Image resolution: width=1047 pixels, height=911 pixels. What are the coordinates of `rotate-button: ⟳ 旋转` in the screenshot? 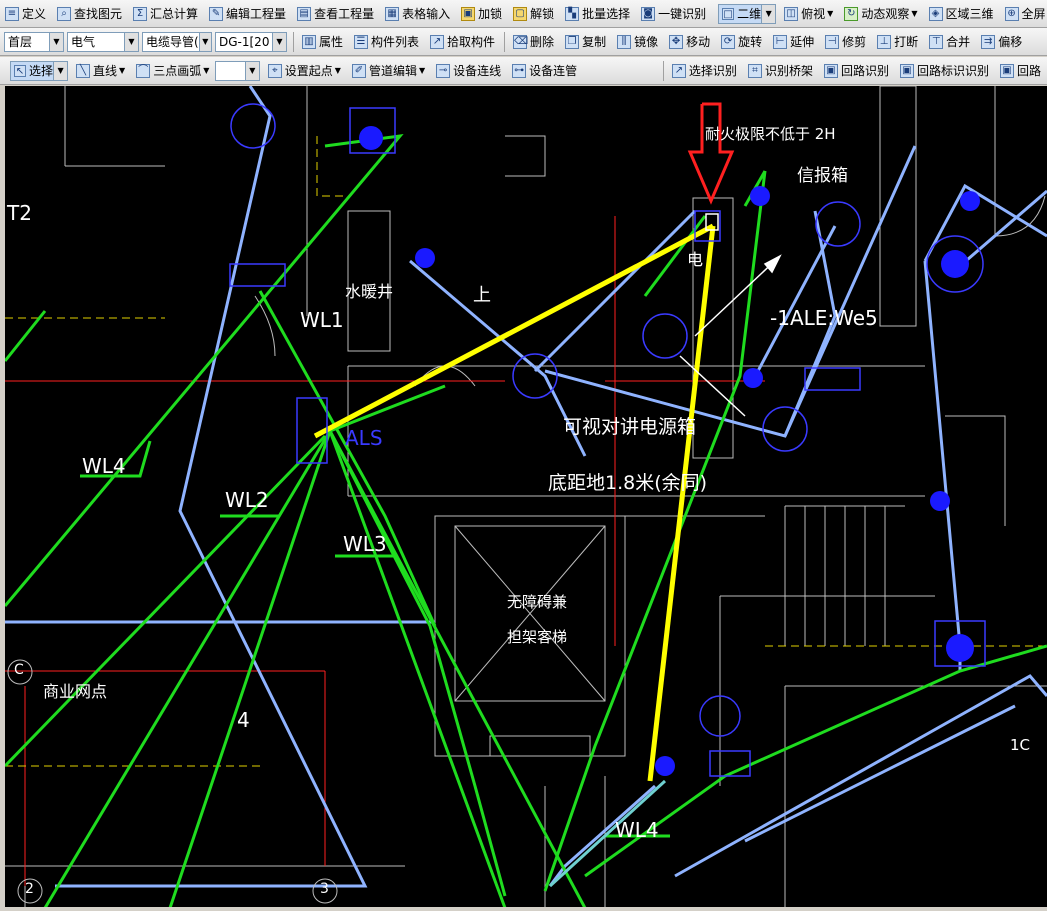 It's located at (741, 42).